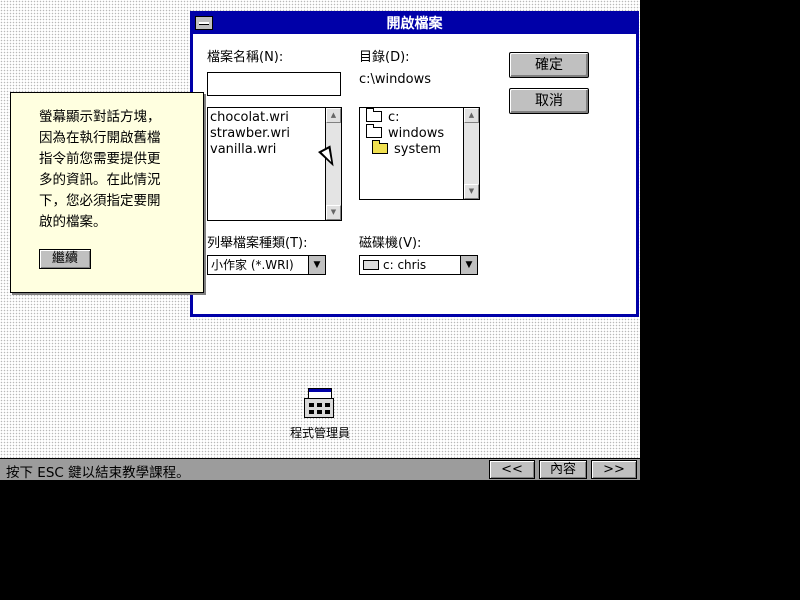  What do you see at coordinates (274, 84) in the screenshot?
I see `filename-input` at bounding box center [274, 84].